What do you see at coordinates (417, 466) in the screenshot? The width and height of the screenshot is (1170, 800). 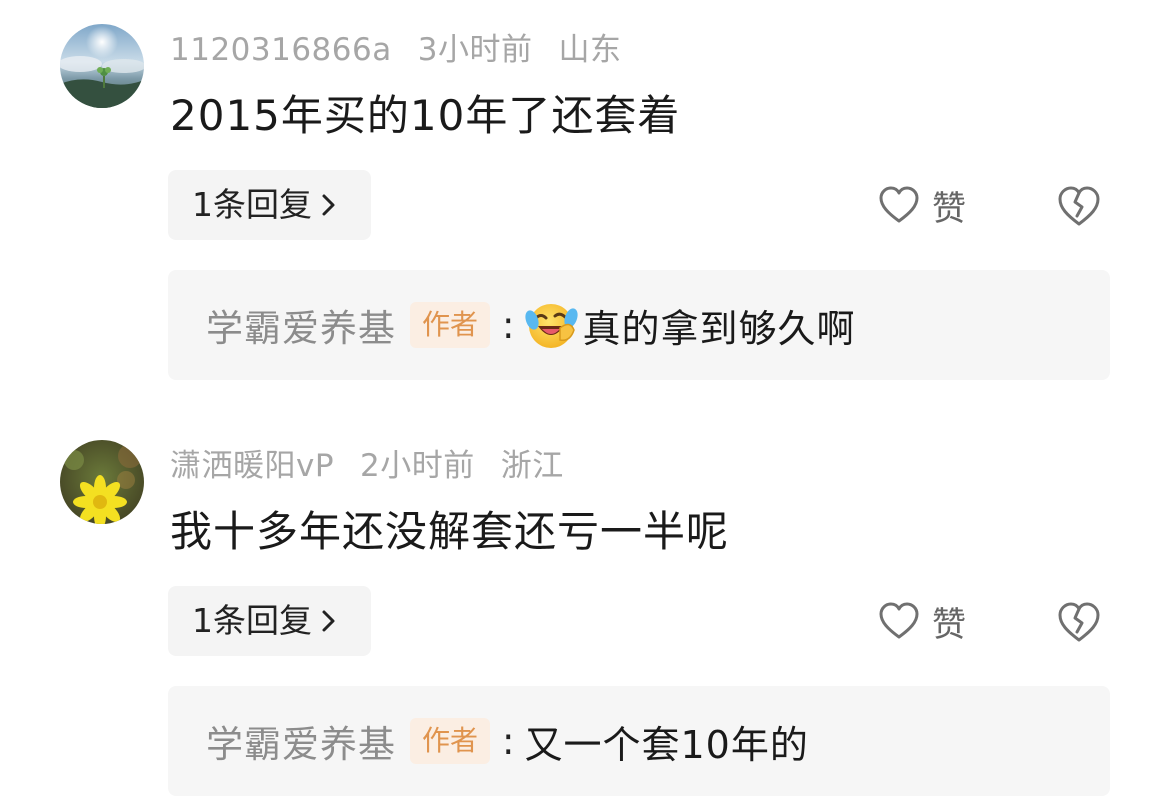 I see `timestamp: 2小时前` at bounding box center [417, 466].